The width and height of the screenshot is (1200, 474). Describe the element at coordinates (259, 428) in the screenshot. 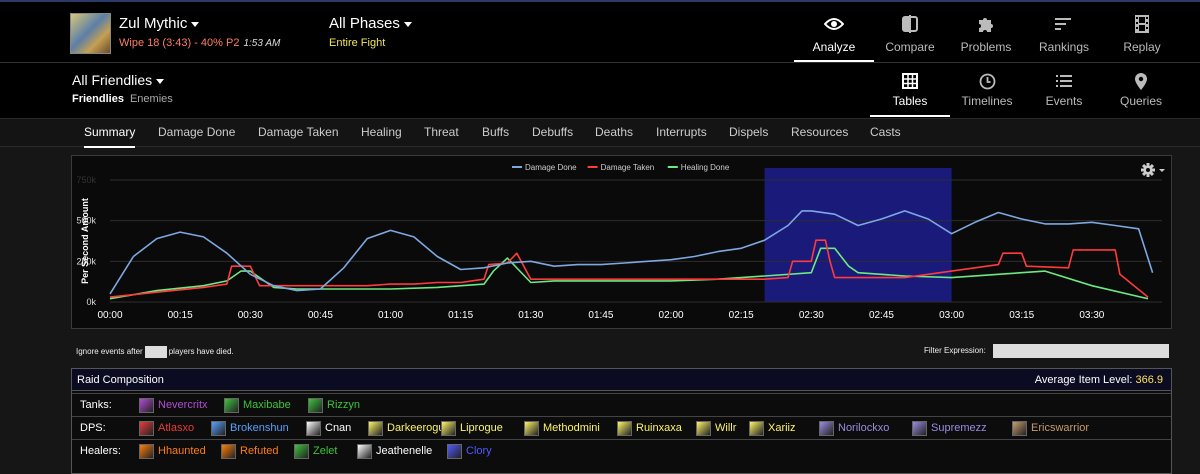

I see `member-name: Brokenshun` at that location.